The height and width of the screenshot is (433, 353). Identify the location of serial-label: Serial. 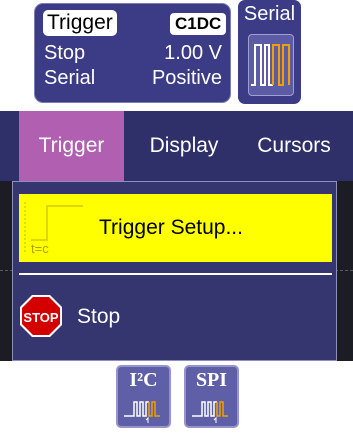
(269, 14).